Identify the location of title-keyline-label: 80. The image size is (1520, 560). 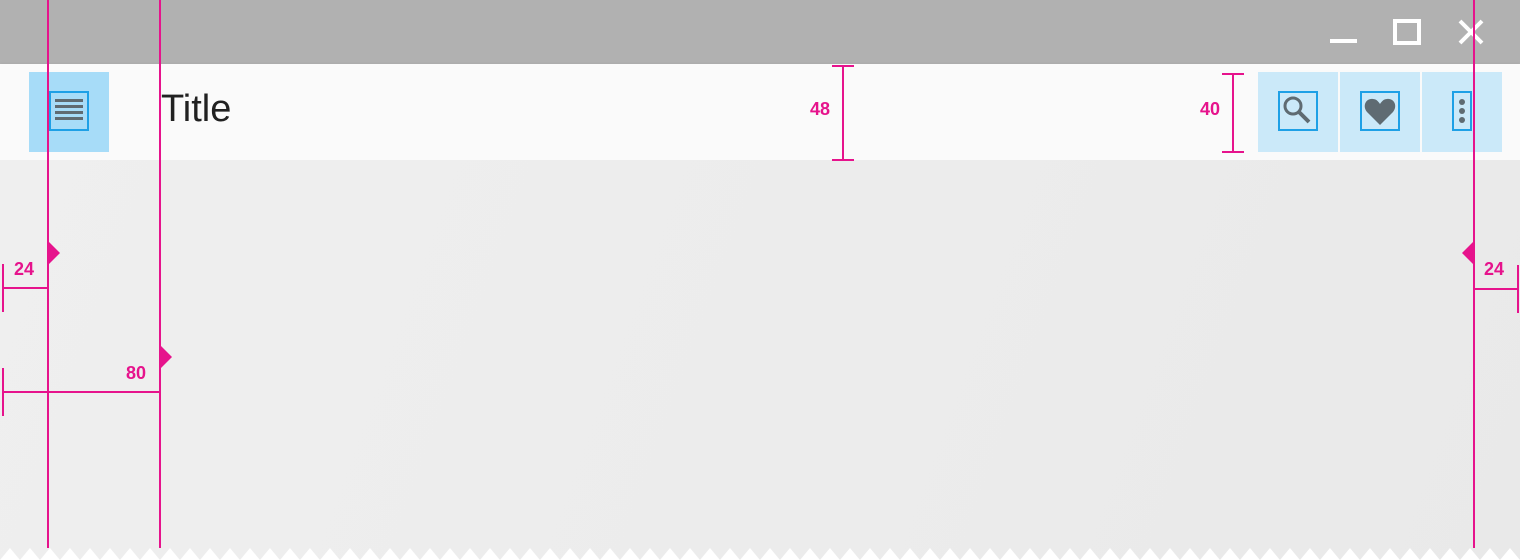
(136, 373).